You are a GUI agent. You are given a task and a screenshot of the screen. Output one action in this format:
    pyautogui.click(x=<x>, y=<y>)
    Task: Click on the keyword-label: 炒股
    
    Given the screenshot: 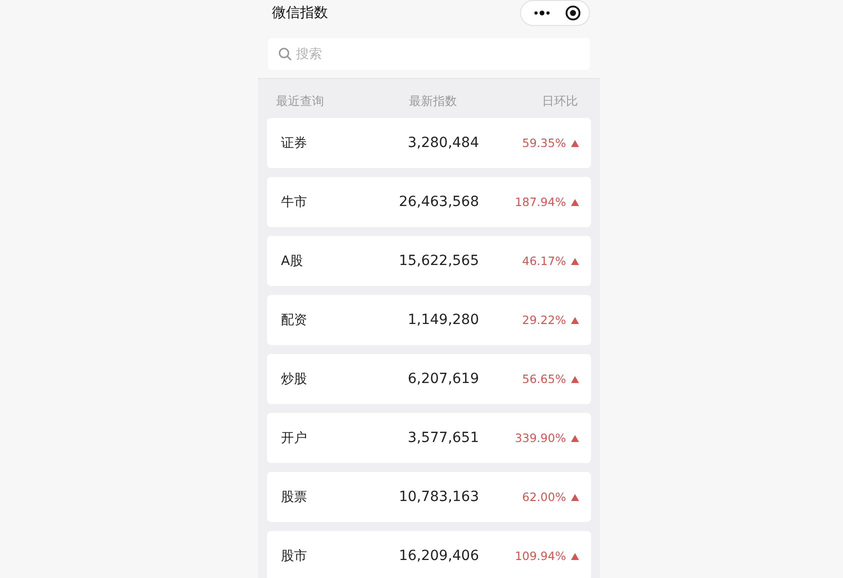 What is the action you would take?
    pyautogui.click(x=294, y=379)
    